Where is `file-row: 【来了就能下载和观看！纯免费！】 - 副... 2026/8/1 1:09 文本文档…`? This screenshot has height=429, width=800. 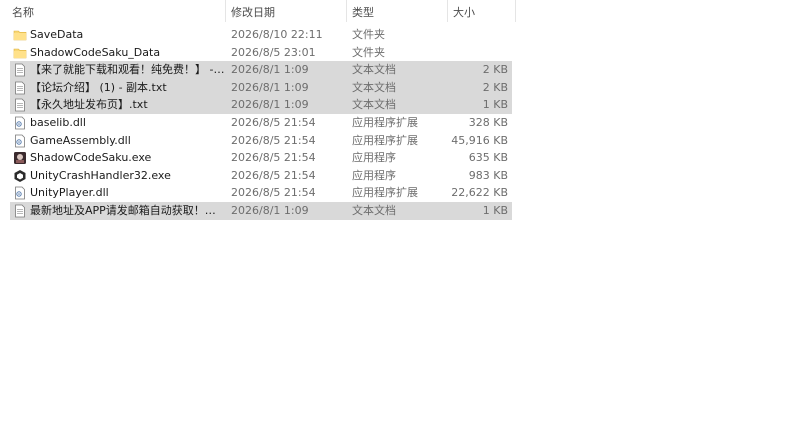 file-row: 【来了就能下载和观看！纯免费！】 - 副... 2026/8/1 1:09 文本文档… is located at coordinates (261, 70).